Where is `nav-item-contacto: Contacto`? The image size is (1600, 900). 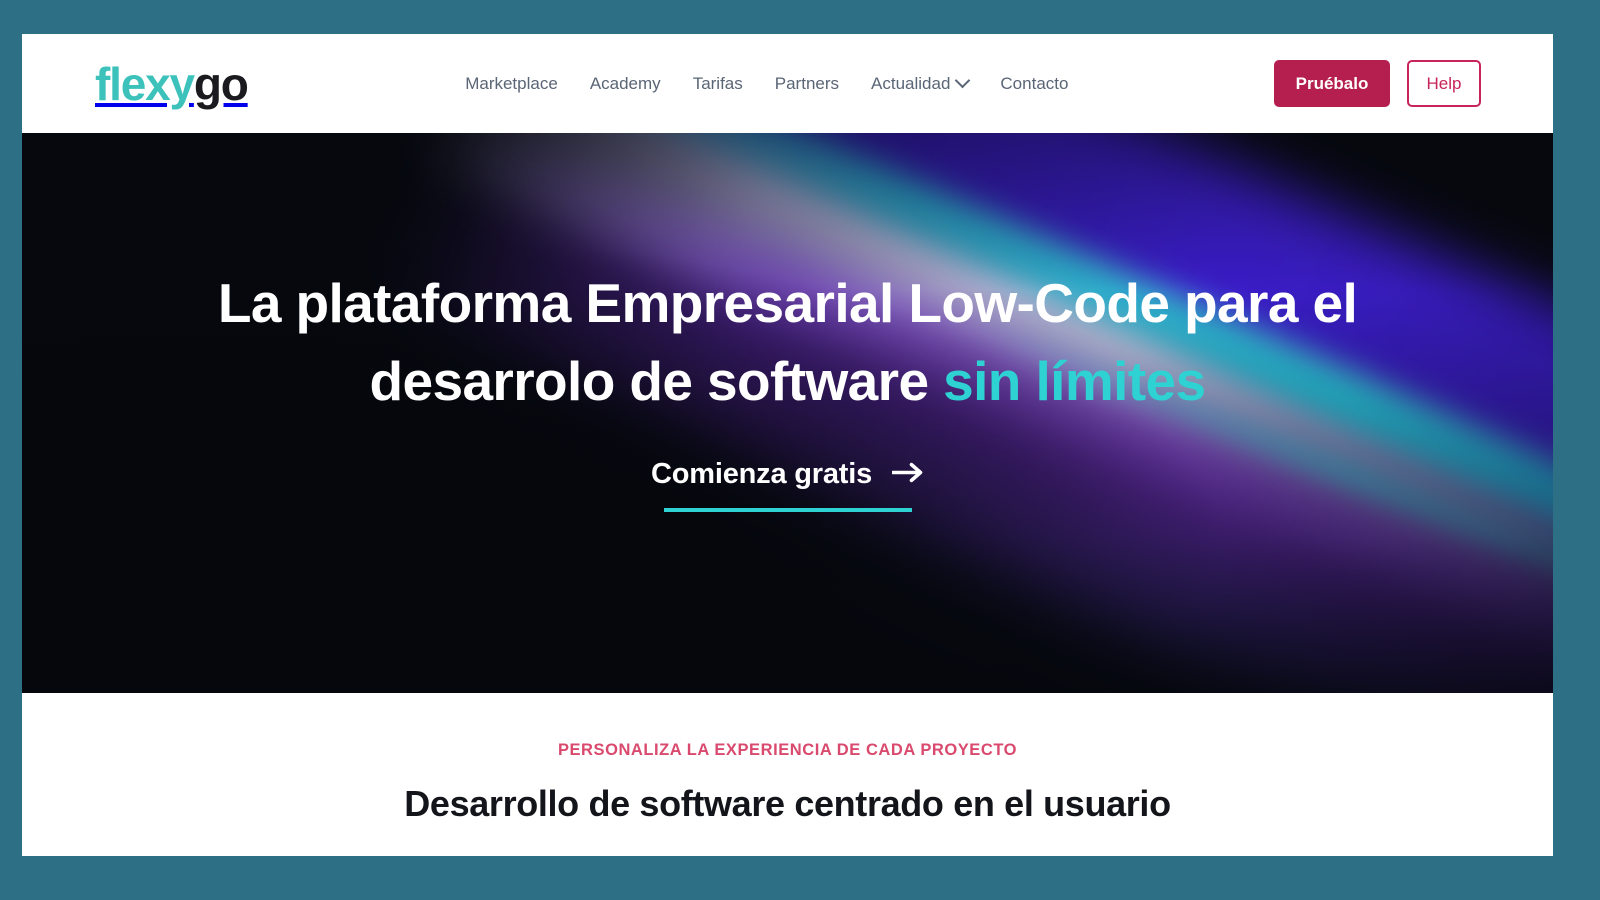
nav-item-contacto: Contacto is located at coordinates (1034, 83).